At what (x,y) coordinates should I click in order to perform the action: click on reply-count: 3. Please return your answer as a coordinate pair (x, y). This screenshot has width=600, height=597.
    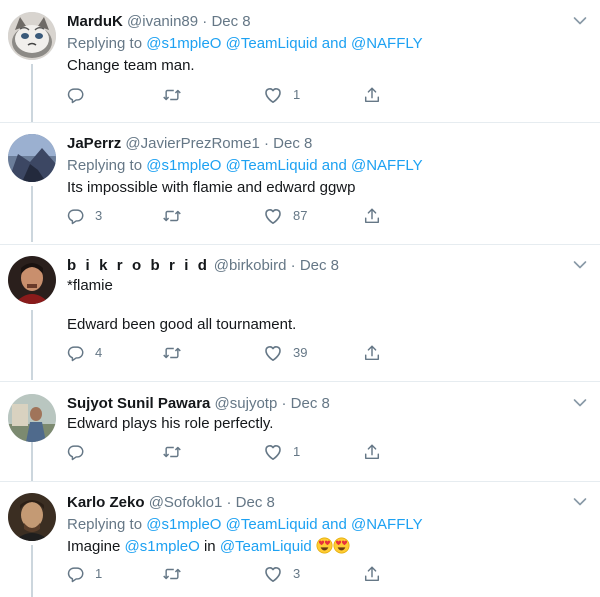
    Looking at the image, I should click on (99, 215).